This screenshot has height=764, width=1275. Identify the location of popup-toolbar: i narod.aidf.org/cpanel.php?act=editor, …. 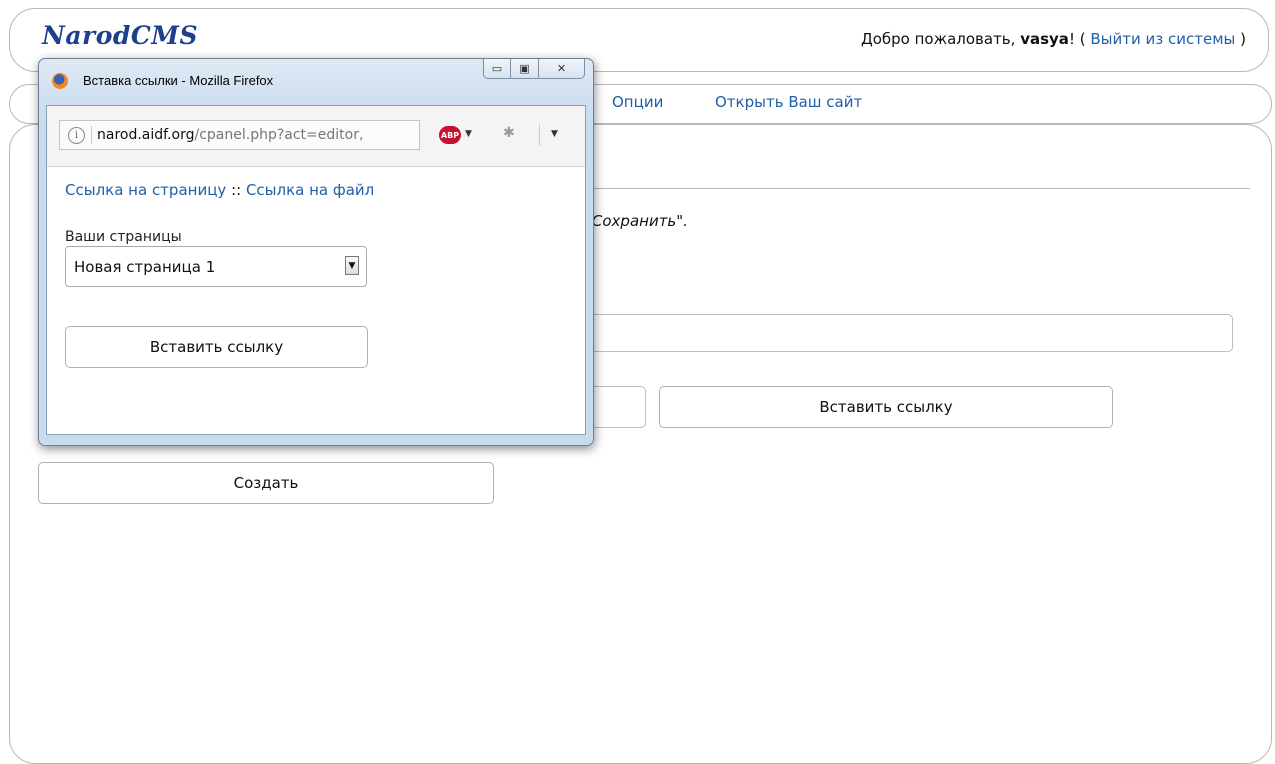
(316, 136).